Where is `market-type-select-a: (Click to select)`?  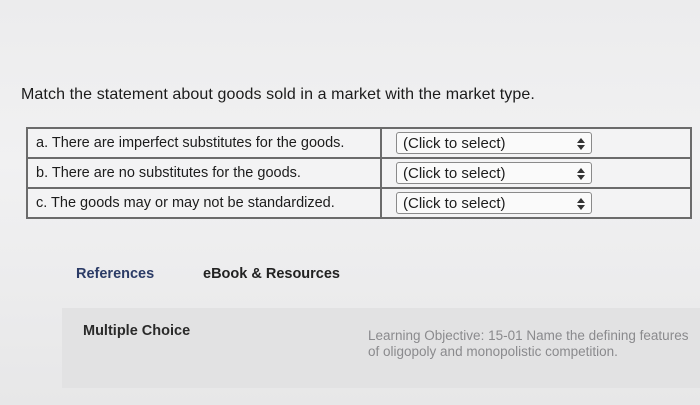 market-type-select-a: (Click to select) is located at coordinates (494, 143).